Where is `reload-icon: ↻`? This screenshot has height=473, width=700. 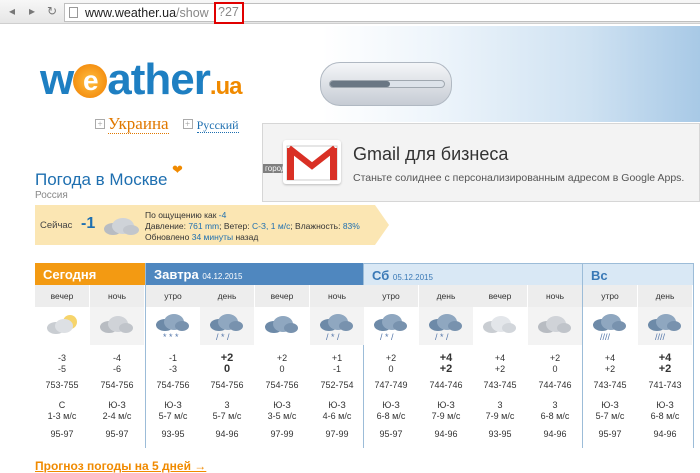 reload-icon: ↻ is located at coordinates (52, 11).